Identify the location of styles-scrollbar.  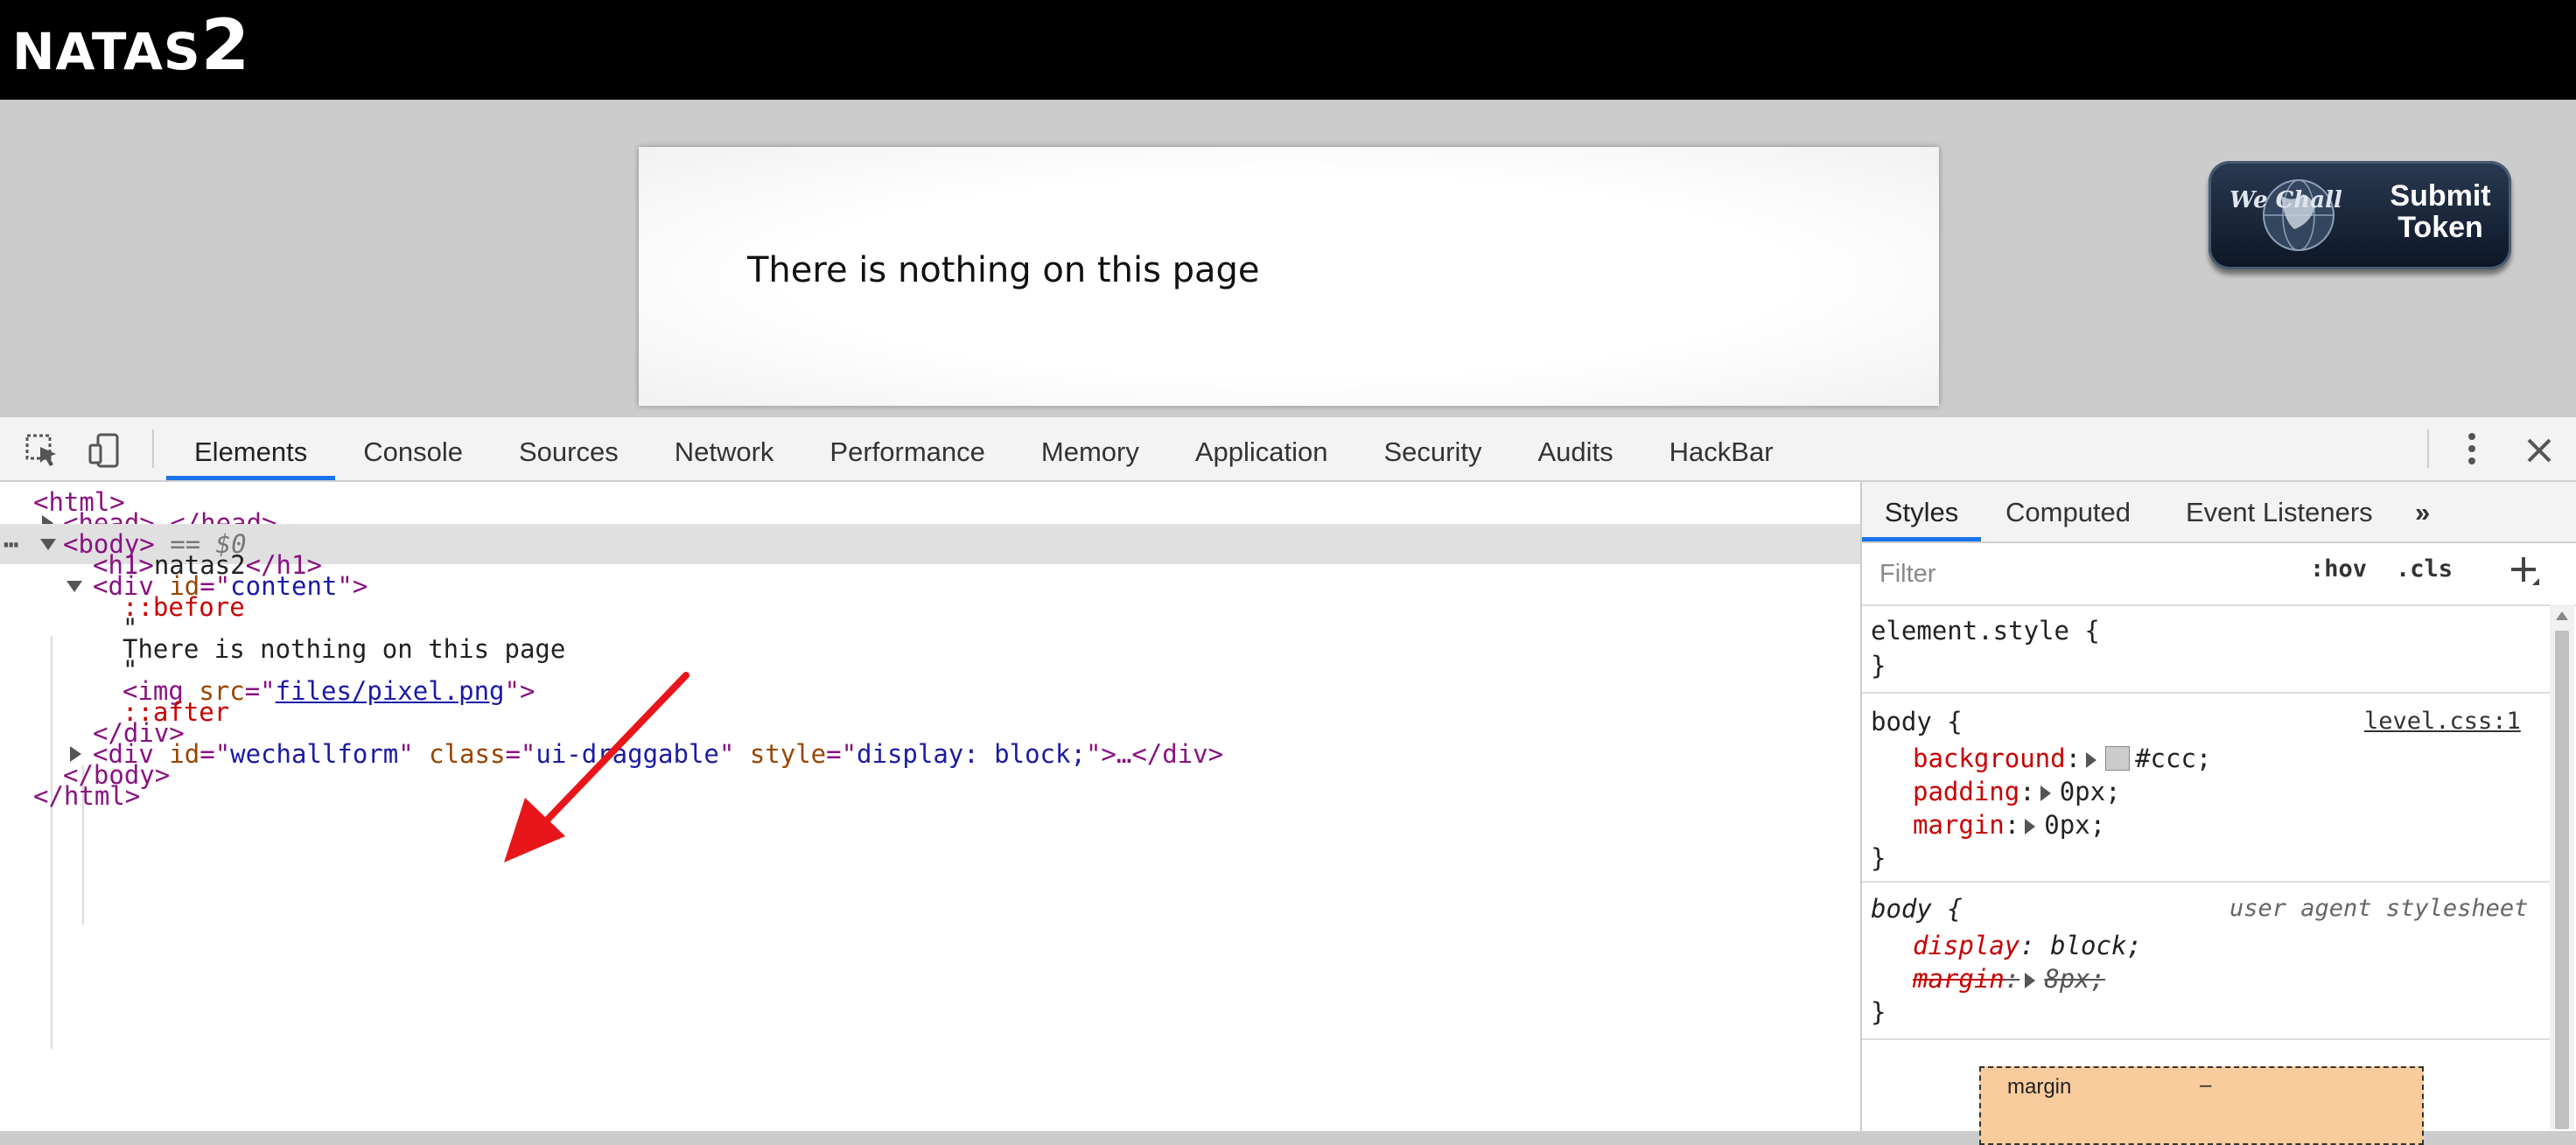
(2562, 866).